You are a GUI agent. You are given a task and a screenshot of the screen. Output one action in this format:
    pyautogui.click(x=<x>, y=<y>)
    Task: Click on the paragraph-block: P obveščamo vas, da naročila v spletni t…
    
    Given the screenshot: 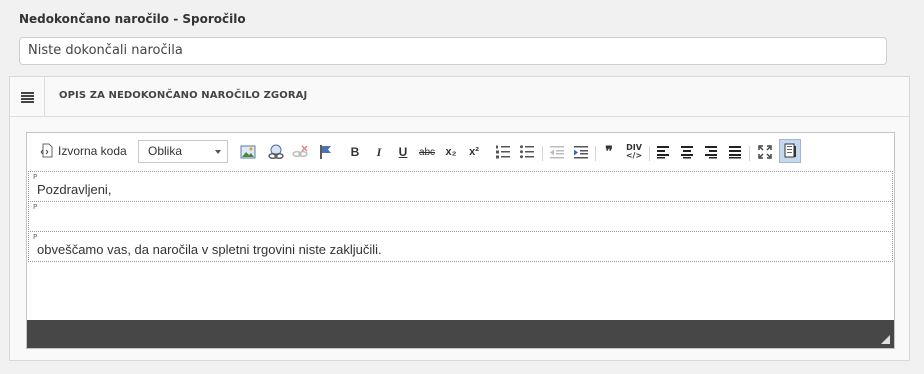 What is the action you would take?
    pyautogui.click(x=460, y=246)
    